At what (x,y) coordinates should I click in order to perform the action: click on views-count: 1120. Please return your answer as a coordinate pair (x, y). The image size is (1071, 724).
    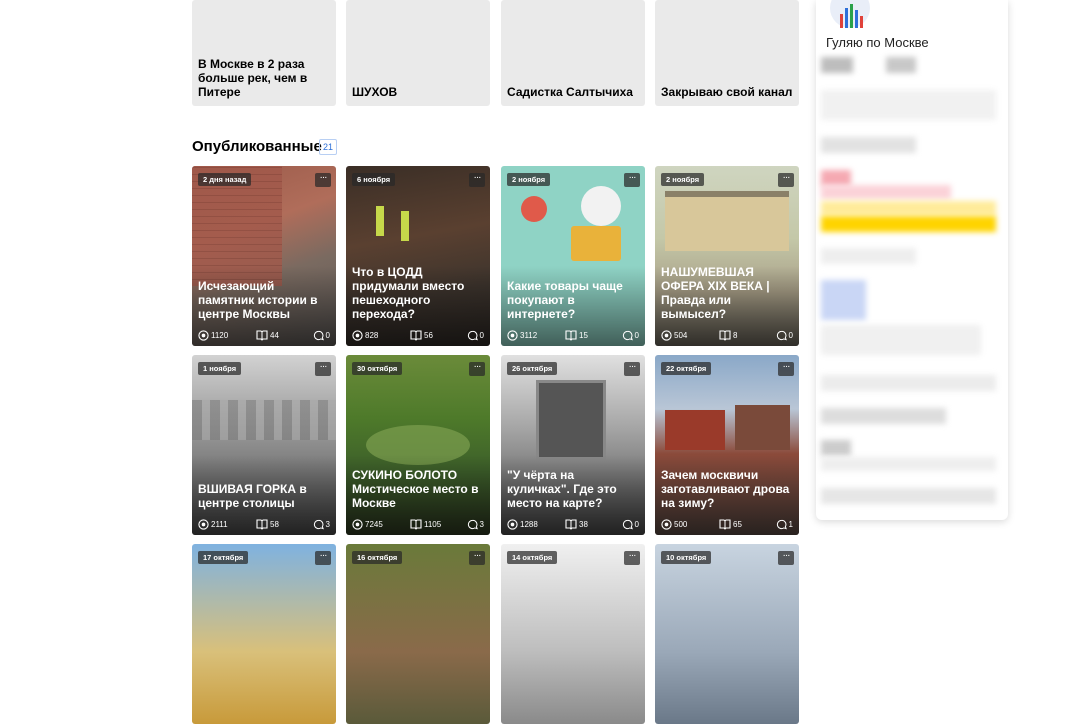
    Looking at the image, I should click on (220, 335).